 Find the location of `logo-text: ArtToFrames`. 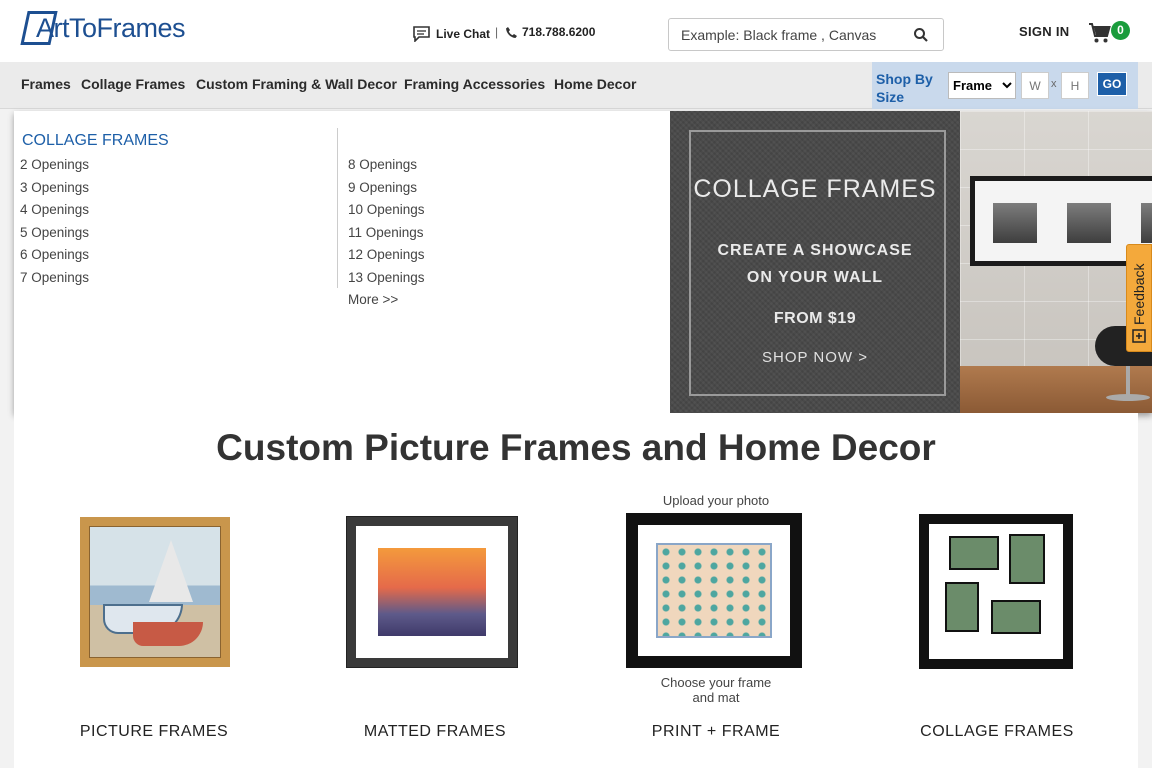

logo-text: ArtToFrames is located at coordinates (111, 27).